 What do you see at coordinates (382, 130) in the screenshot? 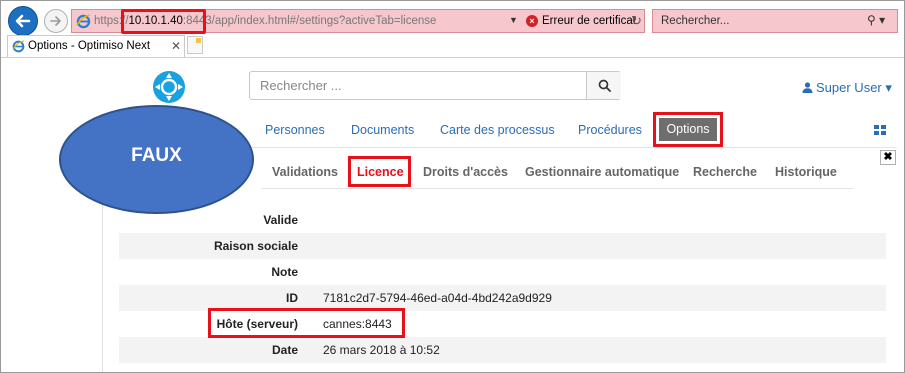
I see `nav-documents: Documents` at bounding box center [382, 130].